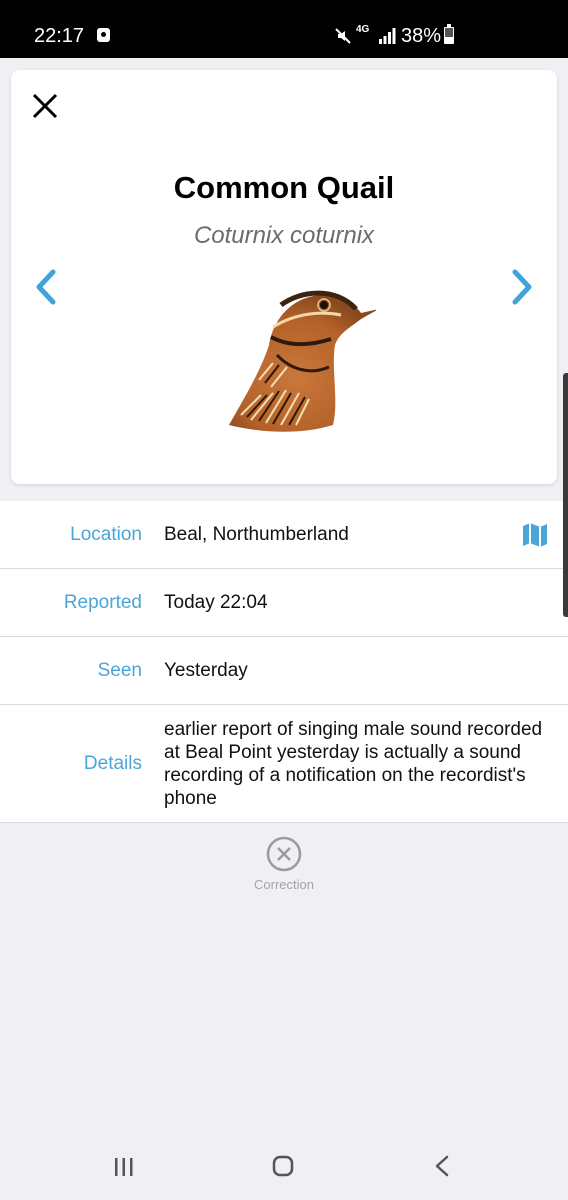 This screenshot has width=568, height=1200. What do you see at coordinates (45, 106) in the screenshot?
I see `close-icon` at bounding box center [45, 106].